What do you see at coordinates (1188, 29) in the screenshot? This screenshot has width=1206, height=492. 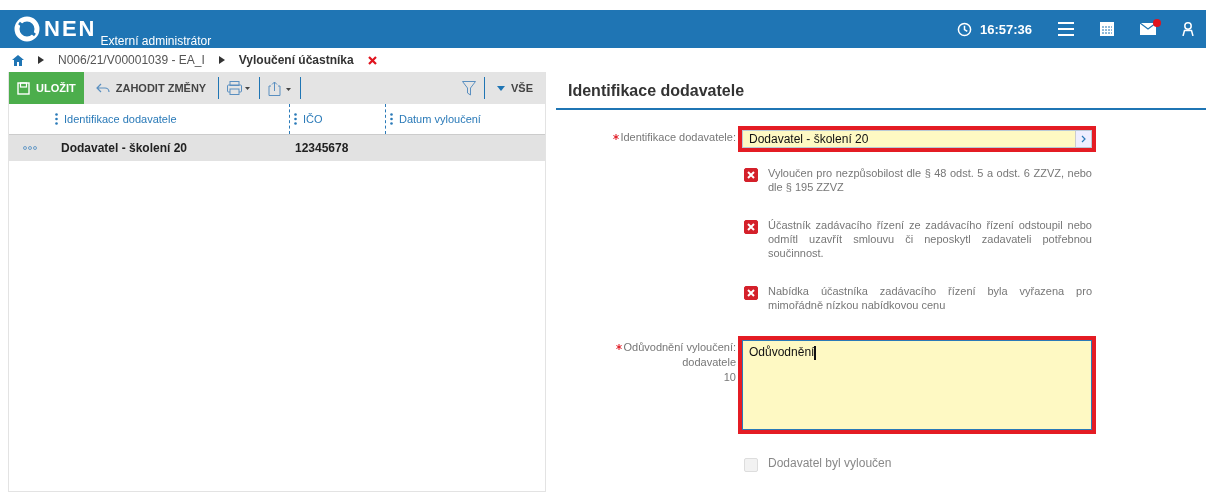 I see `user-icon` at bounding box center [1188, 29].